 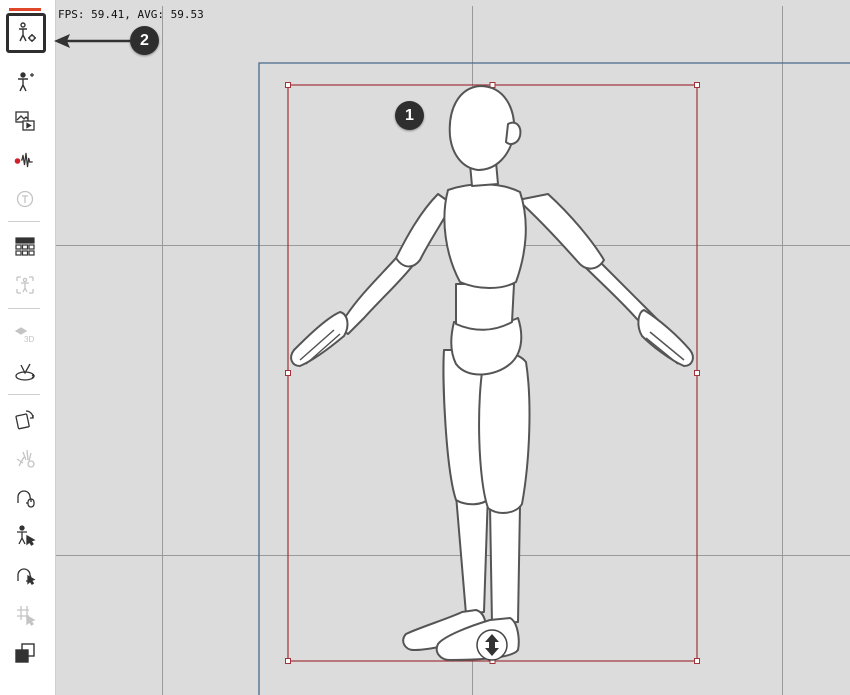 What do you see at coordinates (25, 9) in the screenshot?
I see `toolbar-accent-bar` at bounding box center [25, 9].